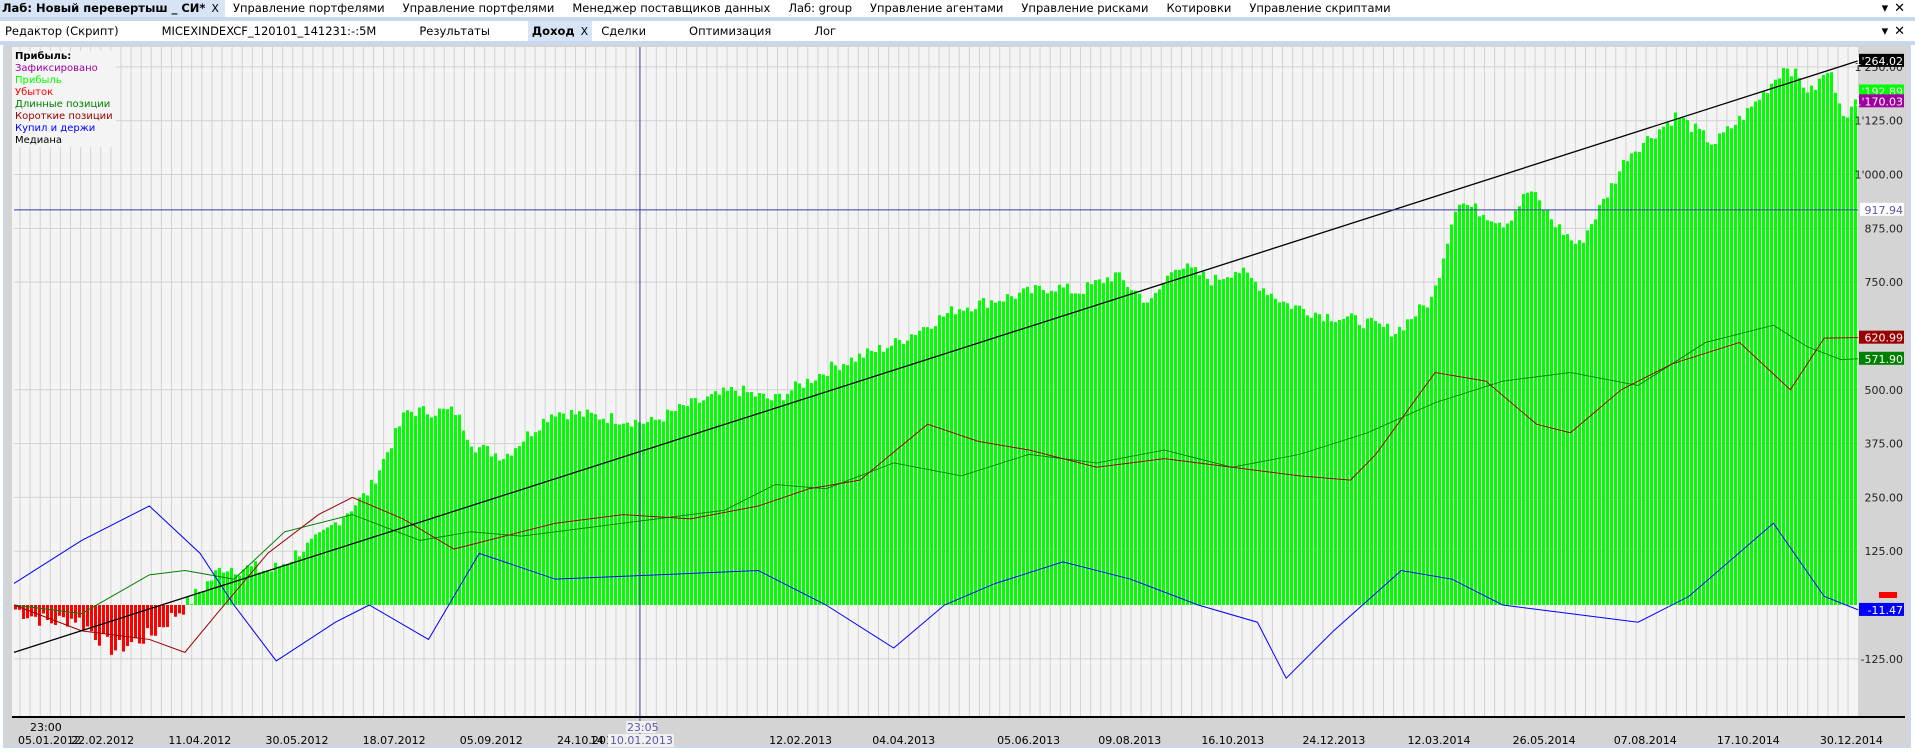  Describe the element at coordinates (38, 140) in the screenshot. I see `legend-item: Медиана` at that location.